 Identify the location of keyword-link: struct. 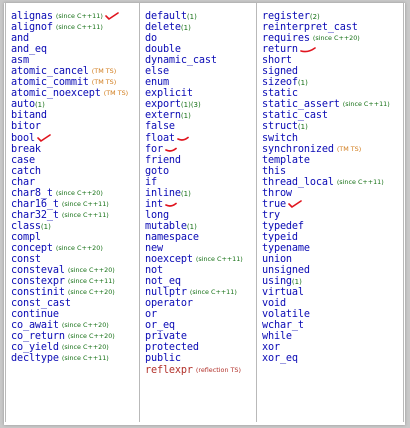
(280, 126).